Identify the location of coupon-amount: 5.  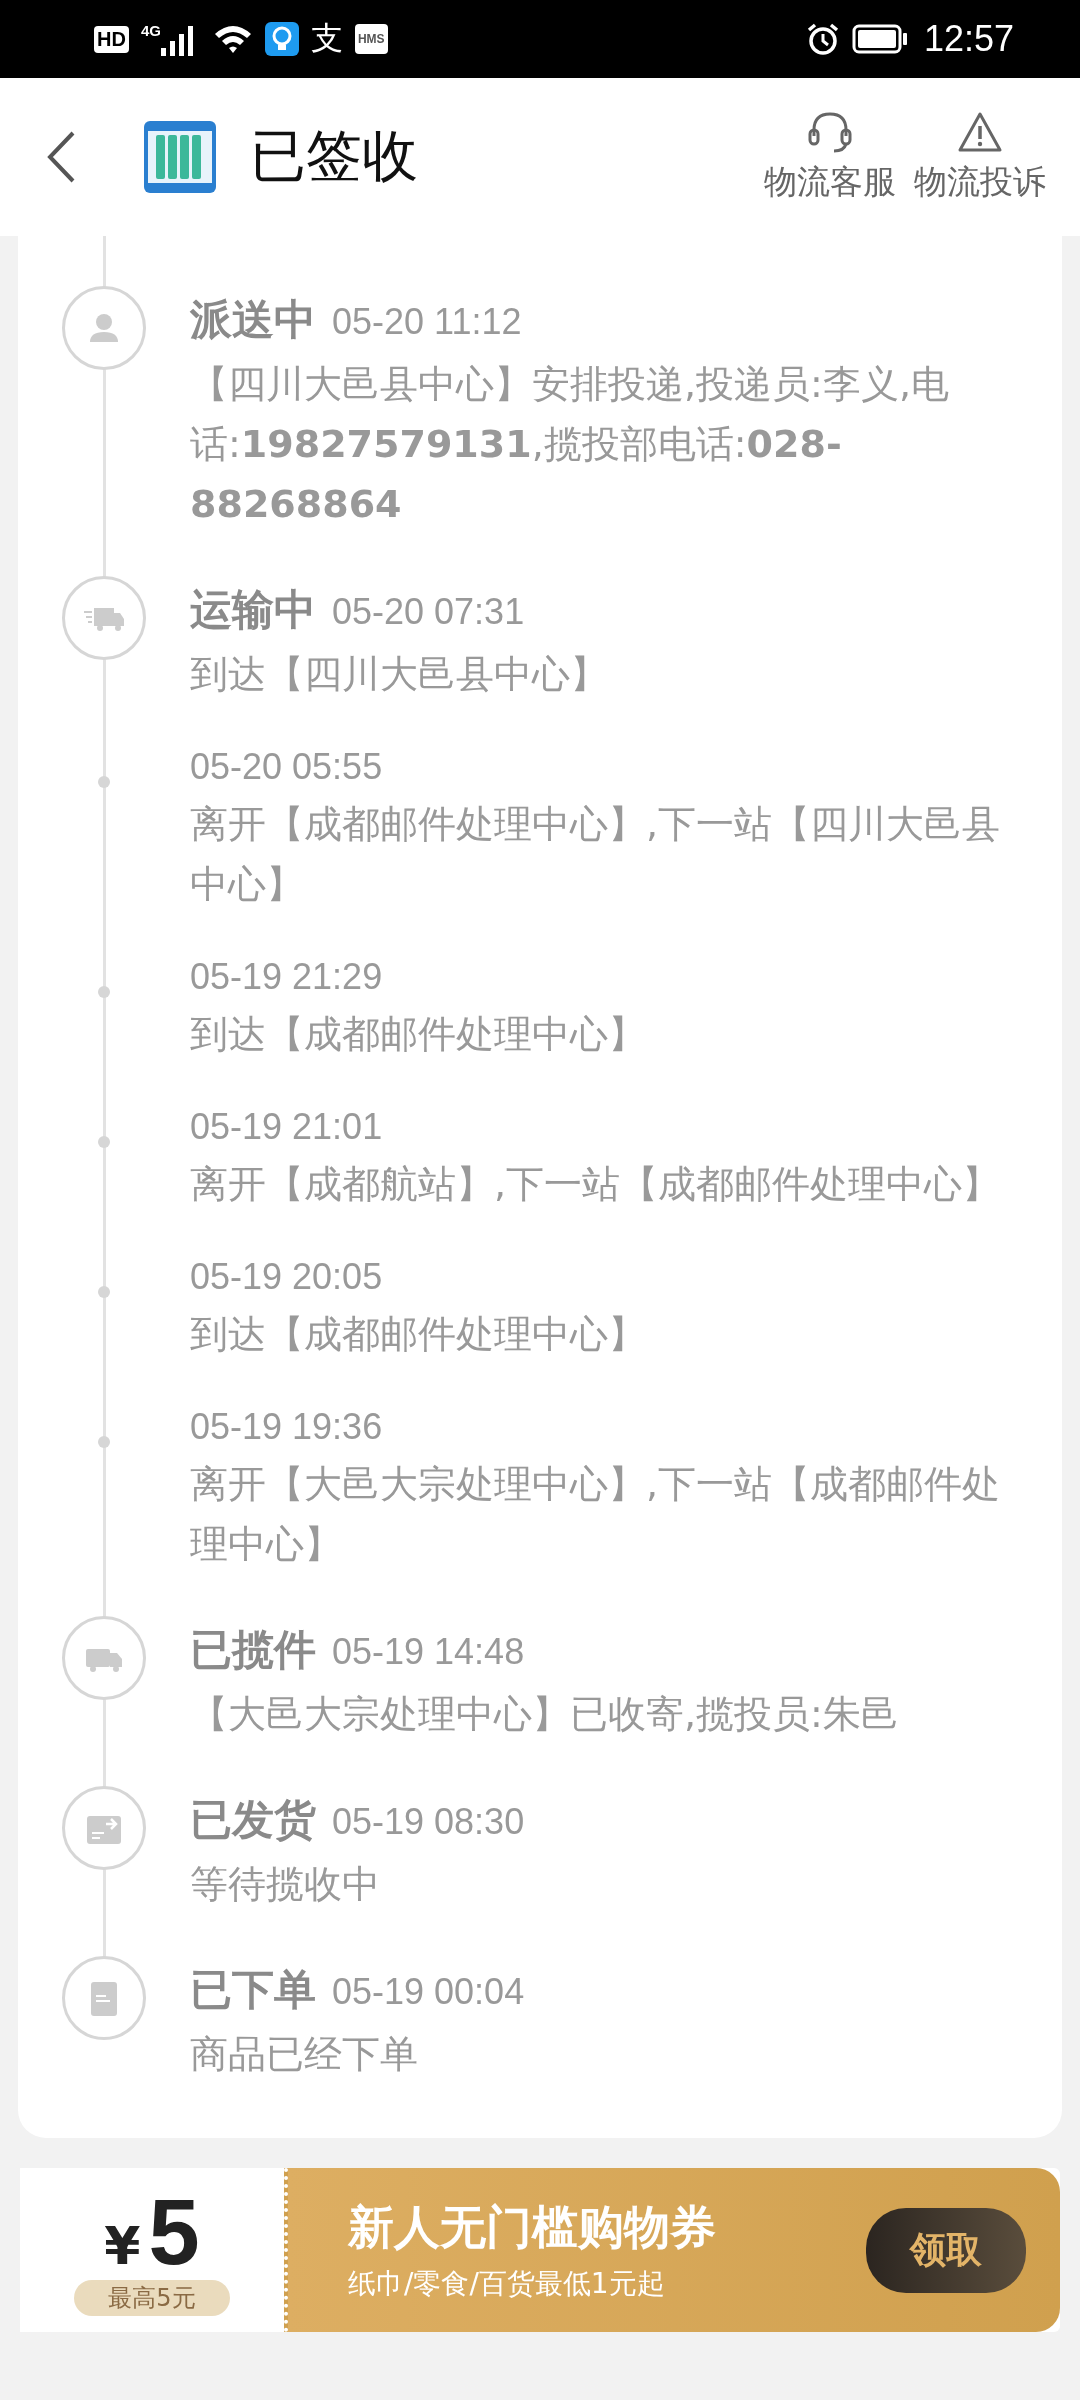
(174, 2232).